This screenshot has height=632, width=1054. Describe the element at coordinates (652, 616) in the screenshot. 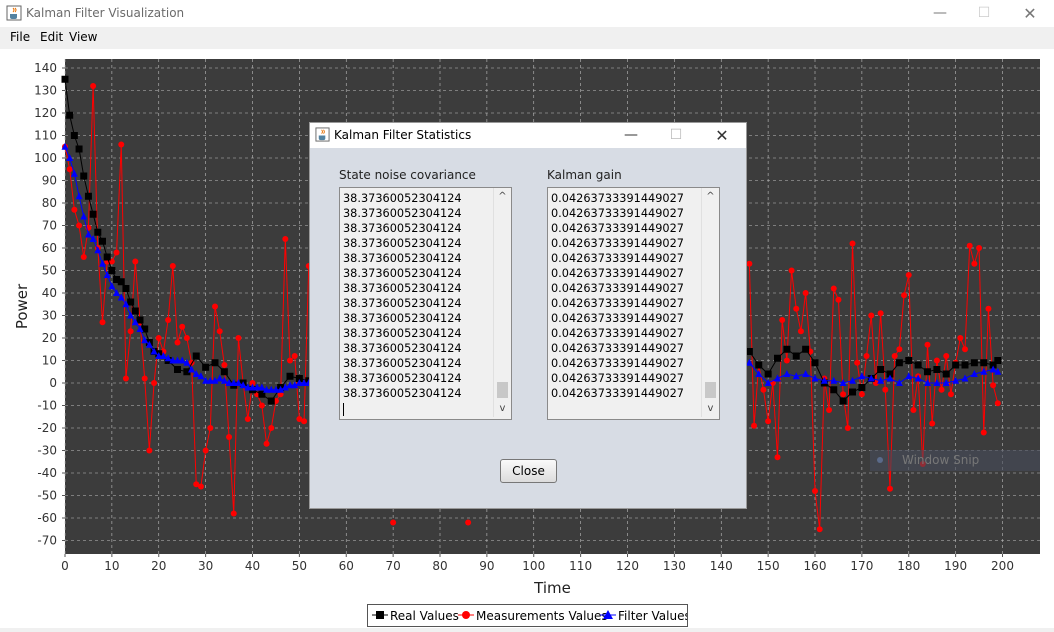

I see `legend-label-filter: Filter Values` at that location.